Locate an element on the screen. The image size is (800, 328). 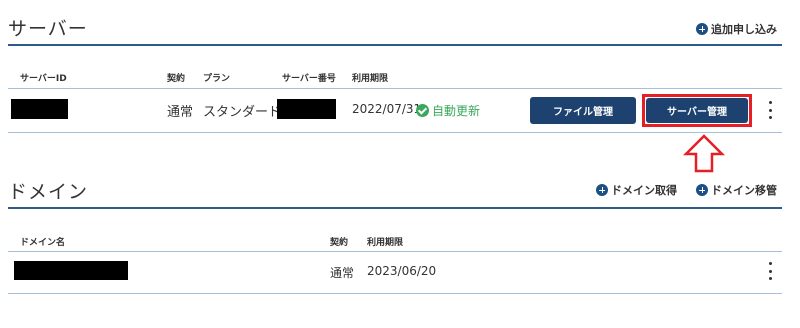
server-number-redacted is located at coordinates (306, 109).